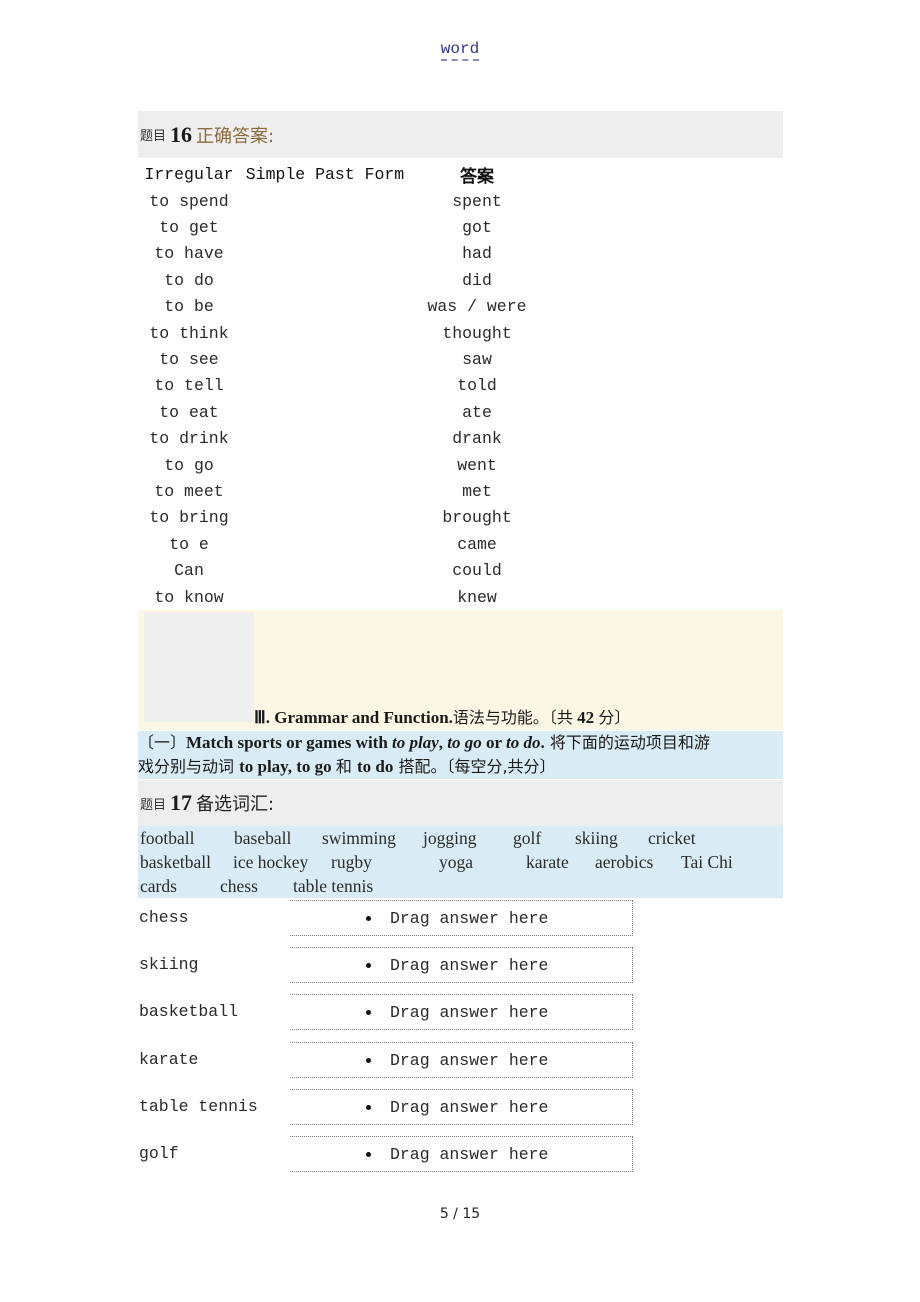 The image size is (920, 1302). Describe the element at coordinates (189, 597) in the screenshot. I see `verb-cell: to know` at that location.